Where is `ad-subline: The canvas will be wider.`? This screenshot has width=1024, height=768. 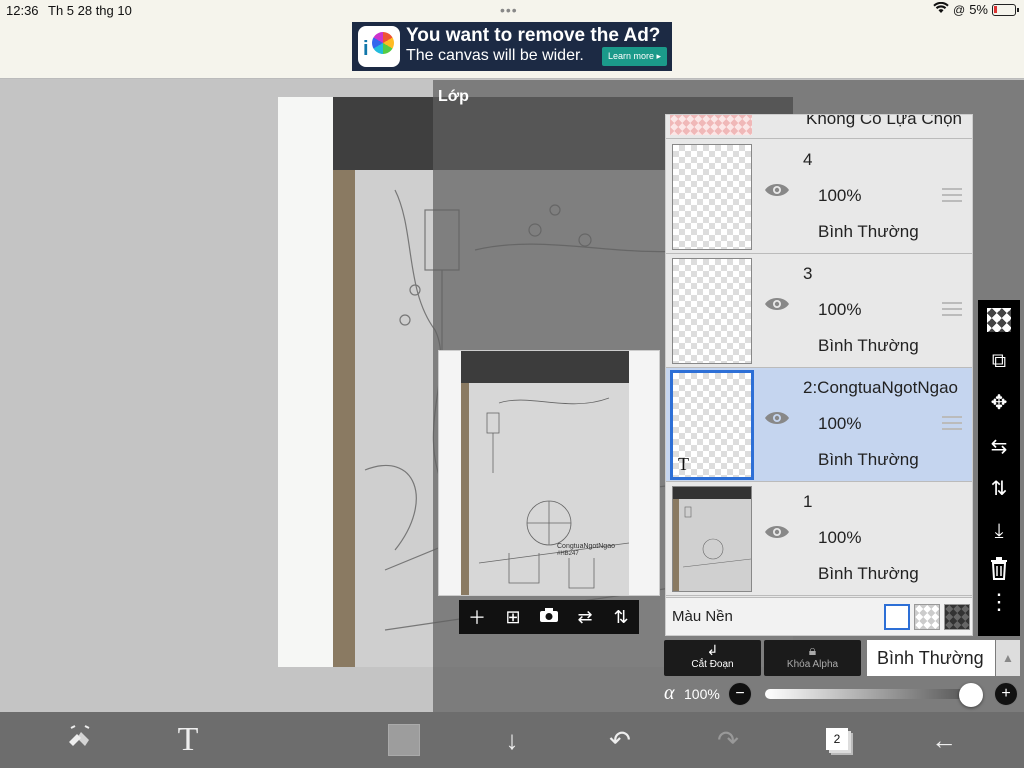
ad-subline: The canvas will be wider. is located at coordinates (495, 55).